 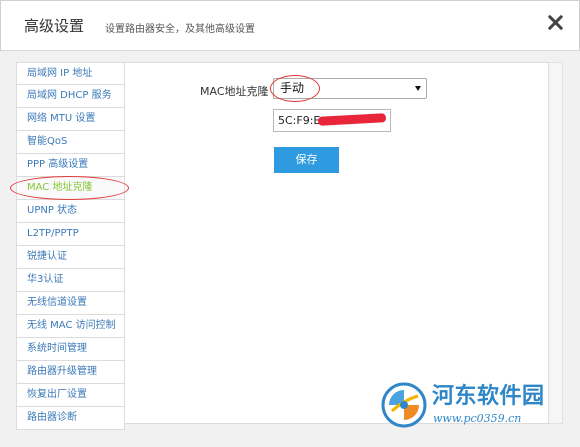 What do you see at coordinates (70, 142) in the screenshot?
I see `sidebar-item-qos: 智能QoS` at bounding box center [70, 142].